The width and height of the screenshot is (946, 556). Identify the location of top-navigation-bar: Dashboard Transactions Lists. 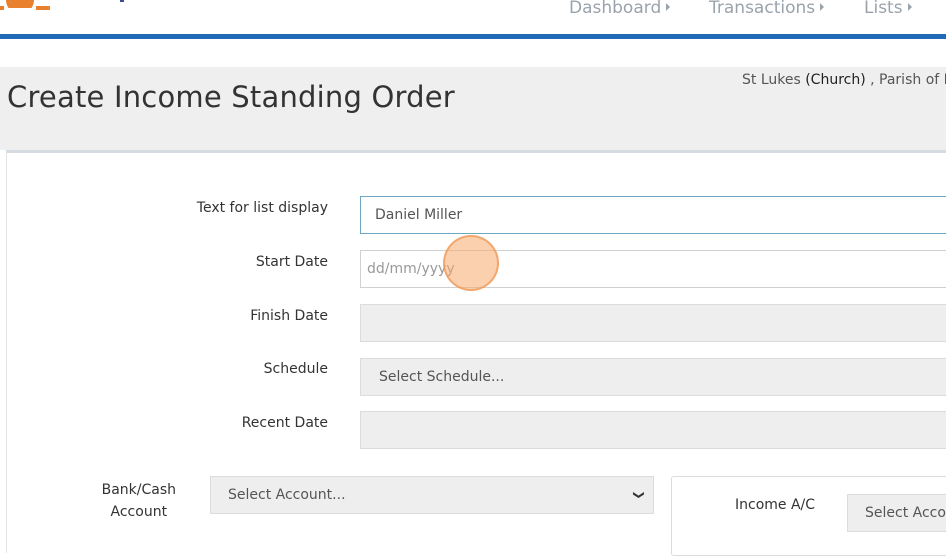
(473, 17).